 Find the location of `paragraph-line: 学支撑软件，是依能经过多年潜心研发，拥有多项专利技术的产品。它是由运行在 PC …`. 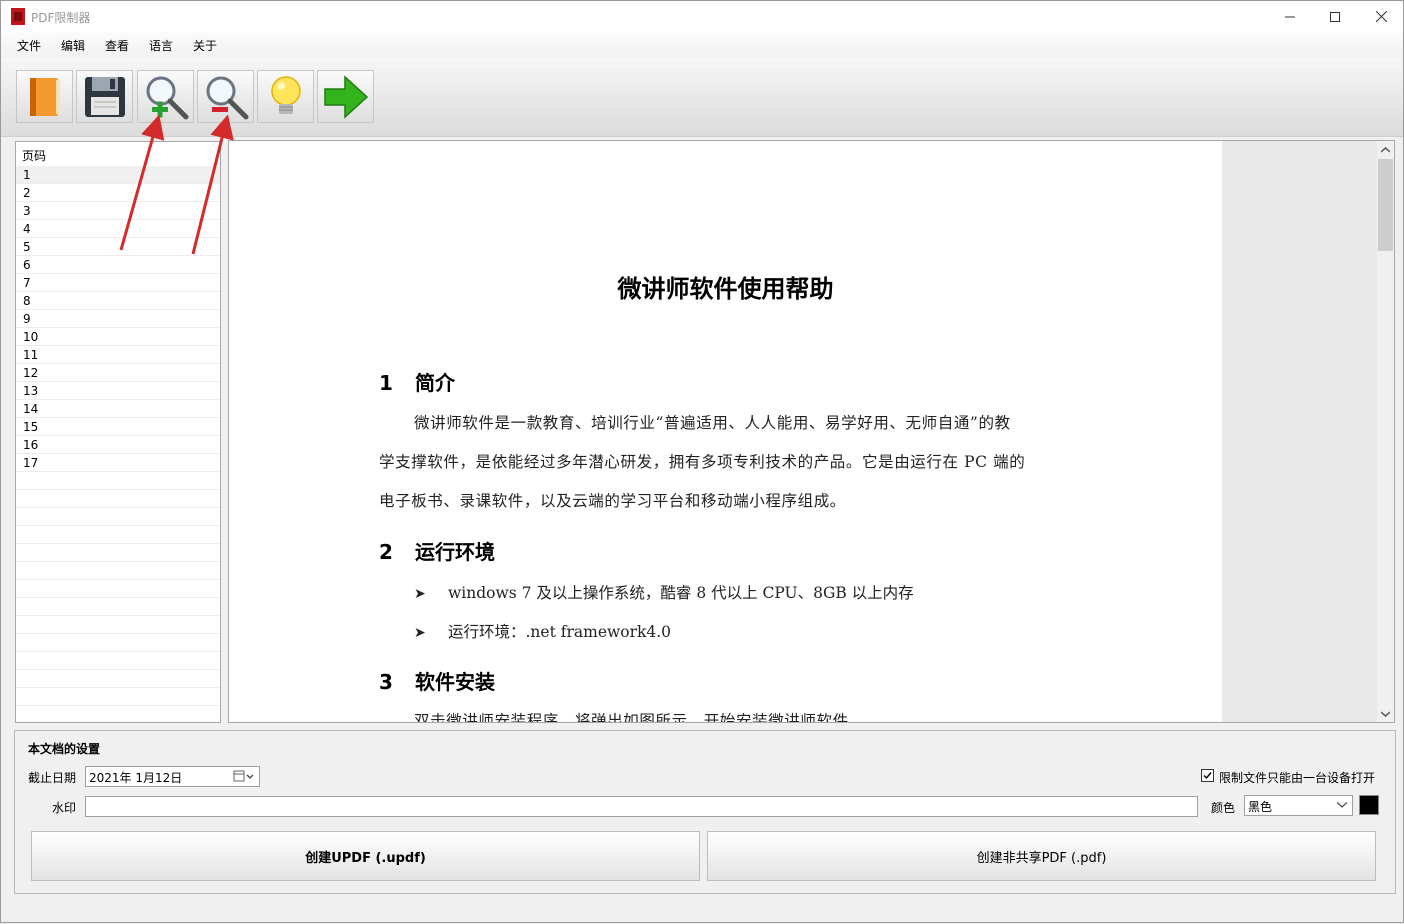

paragraph-line: 学支撑软件，是依能经过多年潜心研发，拥有多项专利技术的产品。它是由运行在 PC … is located at coordinates (702, 462).